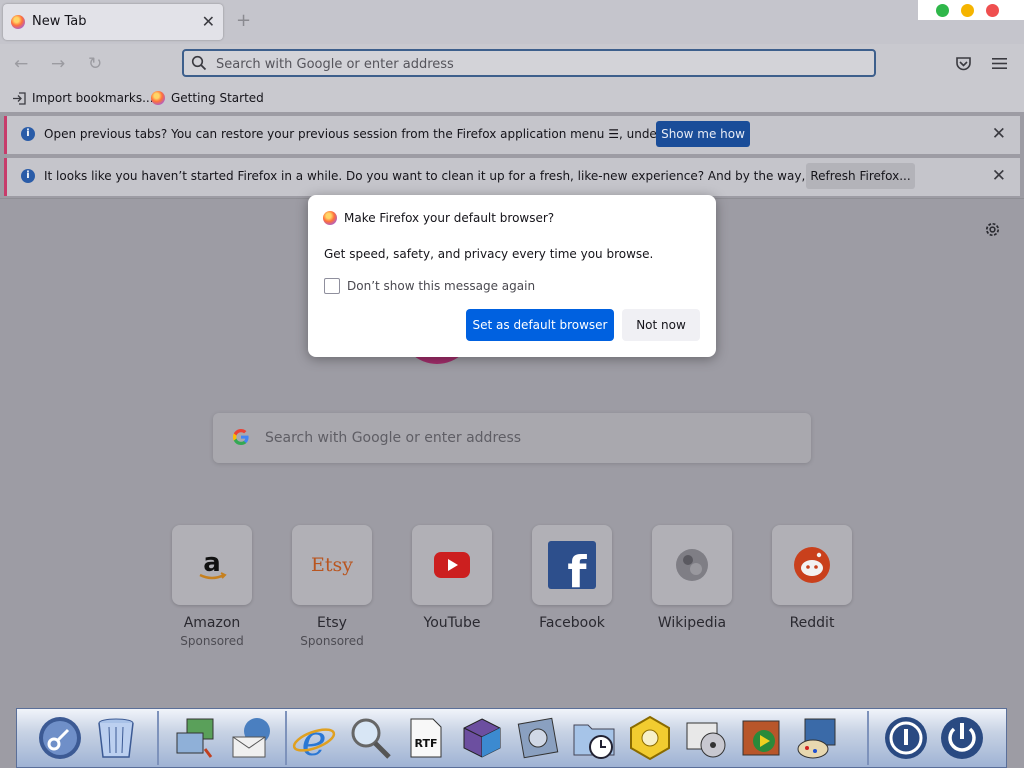  I want to click on network-icon, so click(196, 738).